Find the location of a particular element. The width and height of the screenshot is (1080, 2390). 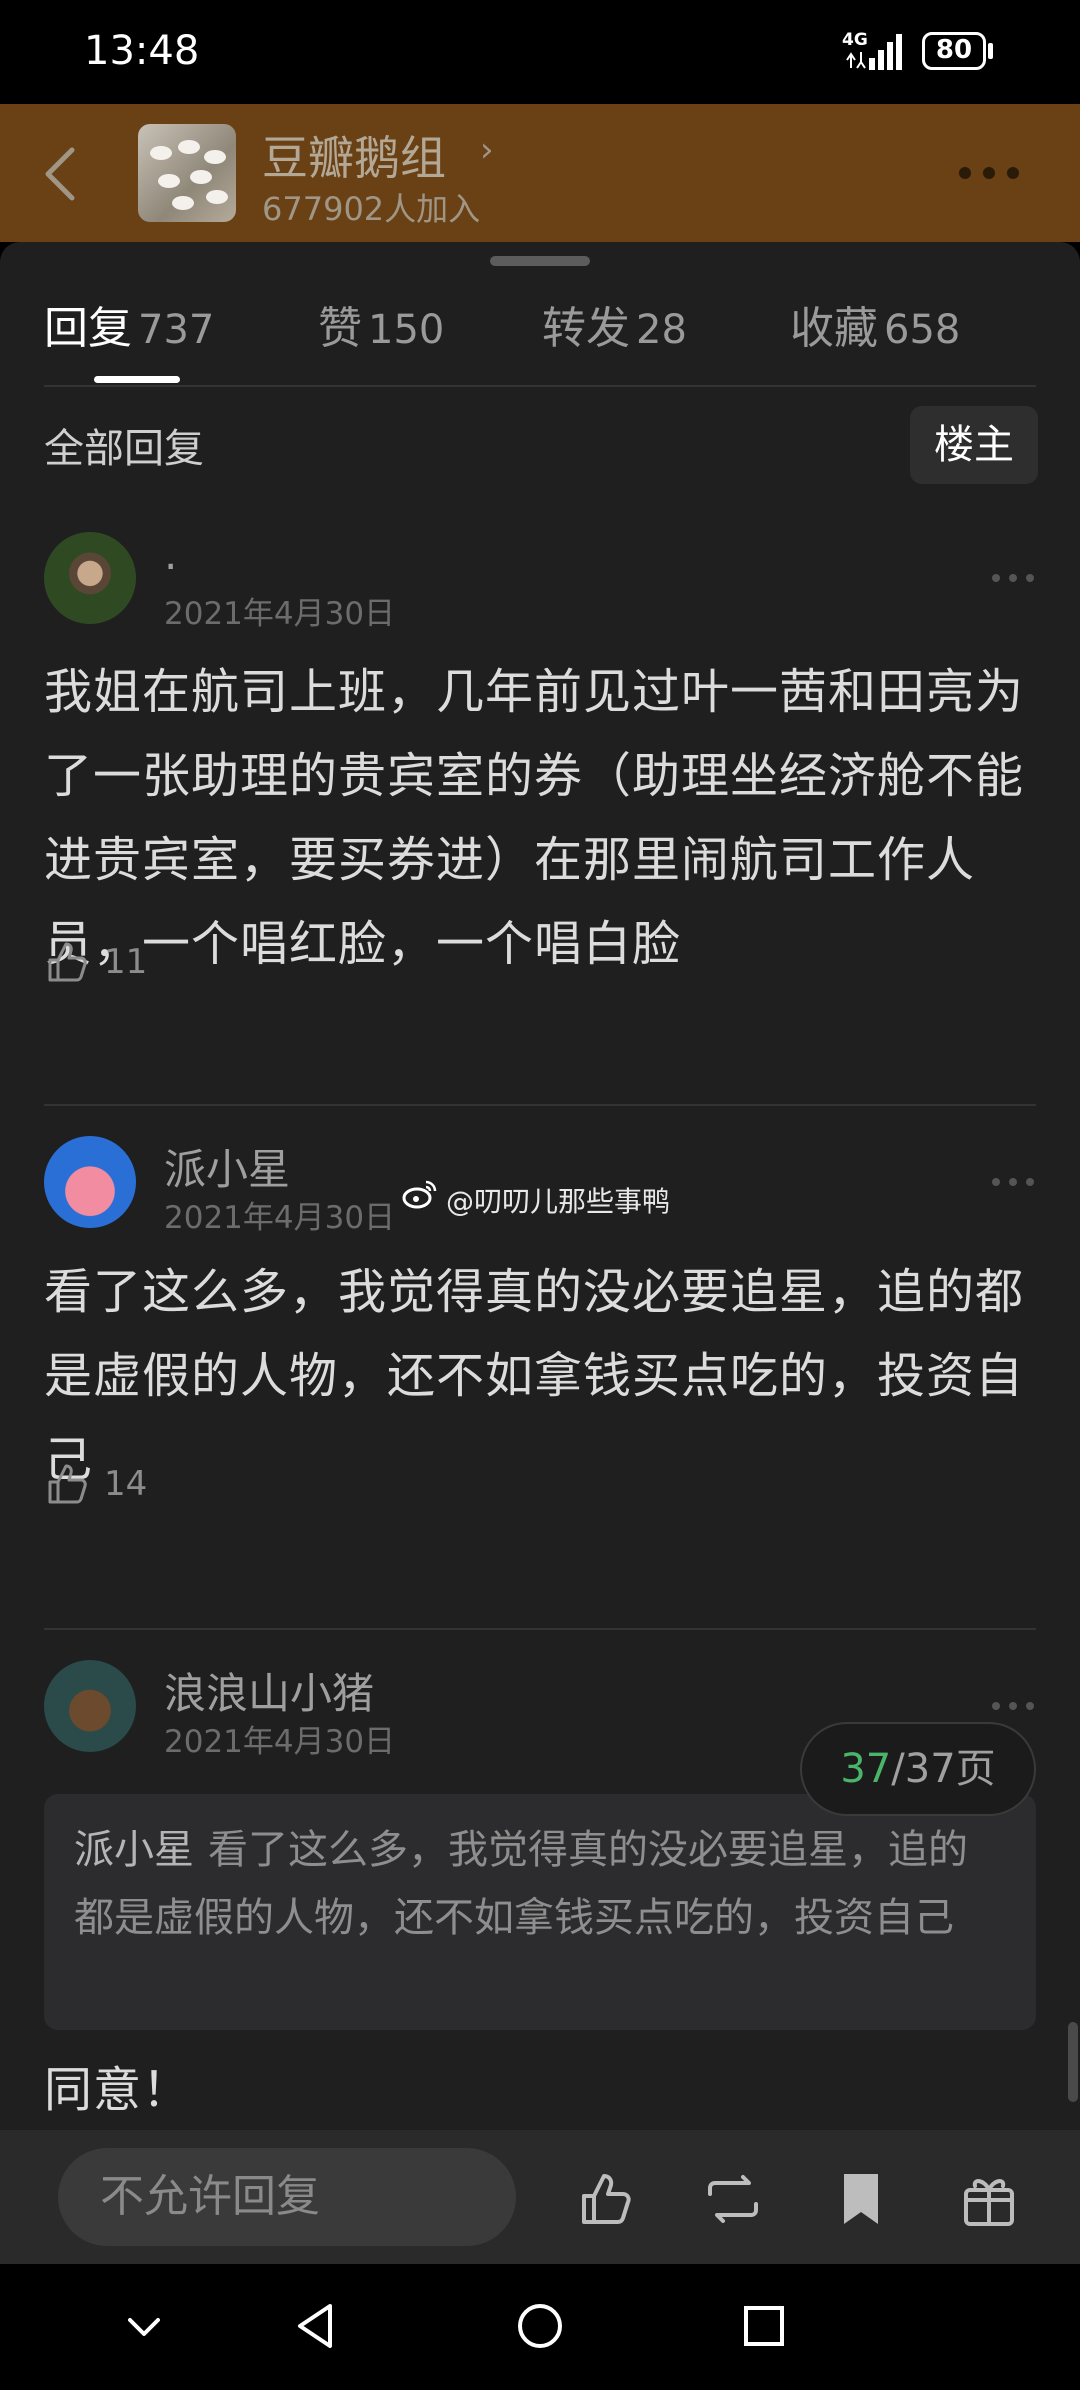

back-arrow-icon is located at coordinates (61, 174).